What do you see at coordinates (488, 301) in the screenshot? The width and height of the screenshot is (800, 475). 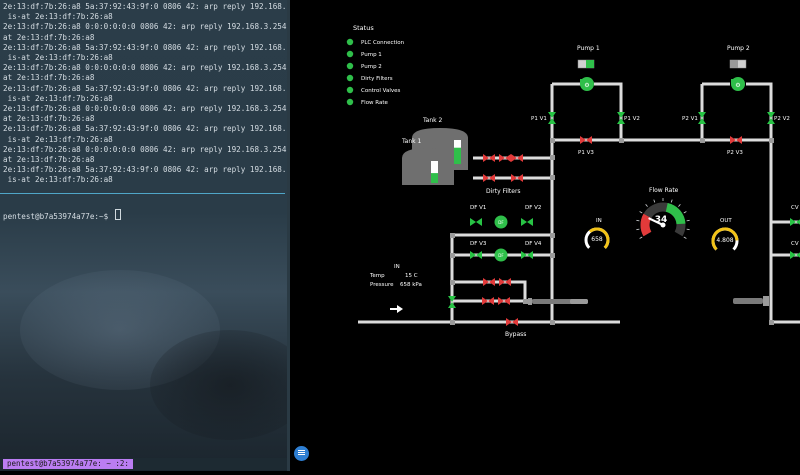 I see `valve-bypass-mid-a` at bounding box center [488, 301].